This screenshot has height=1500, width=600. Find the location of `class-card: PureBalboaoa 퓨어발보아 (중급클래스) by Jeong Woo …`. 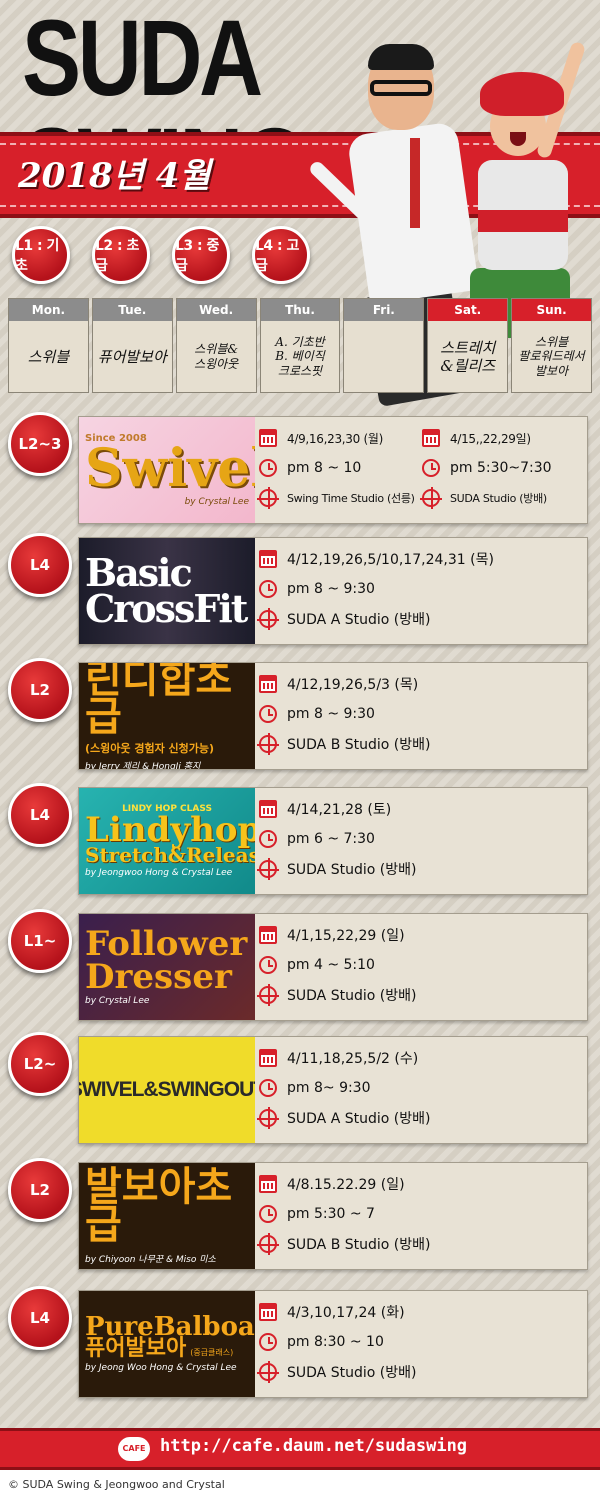

class-card: PureBalboaoa 퓨어발보아 (중급클래스) by Jeong Woo … is located at coordinates (333, 1344).